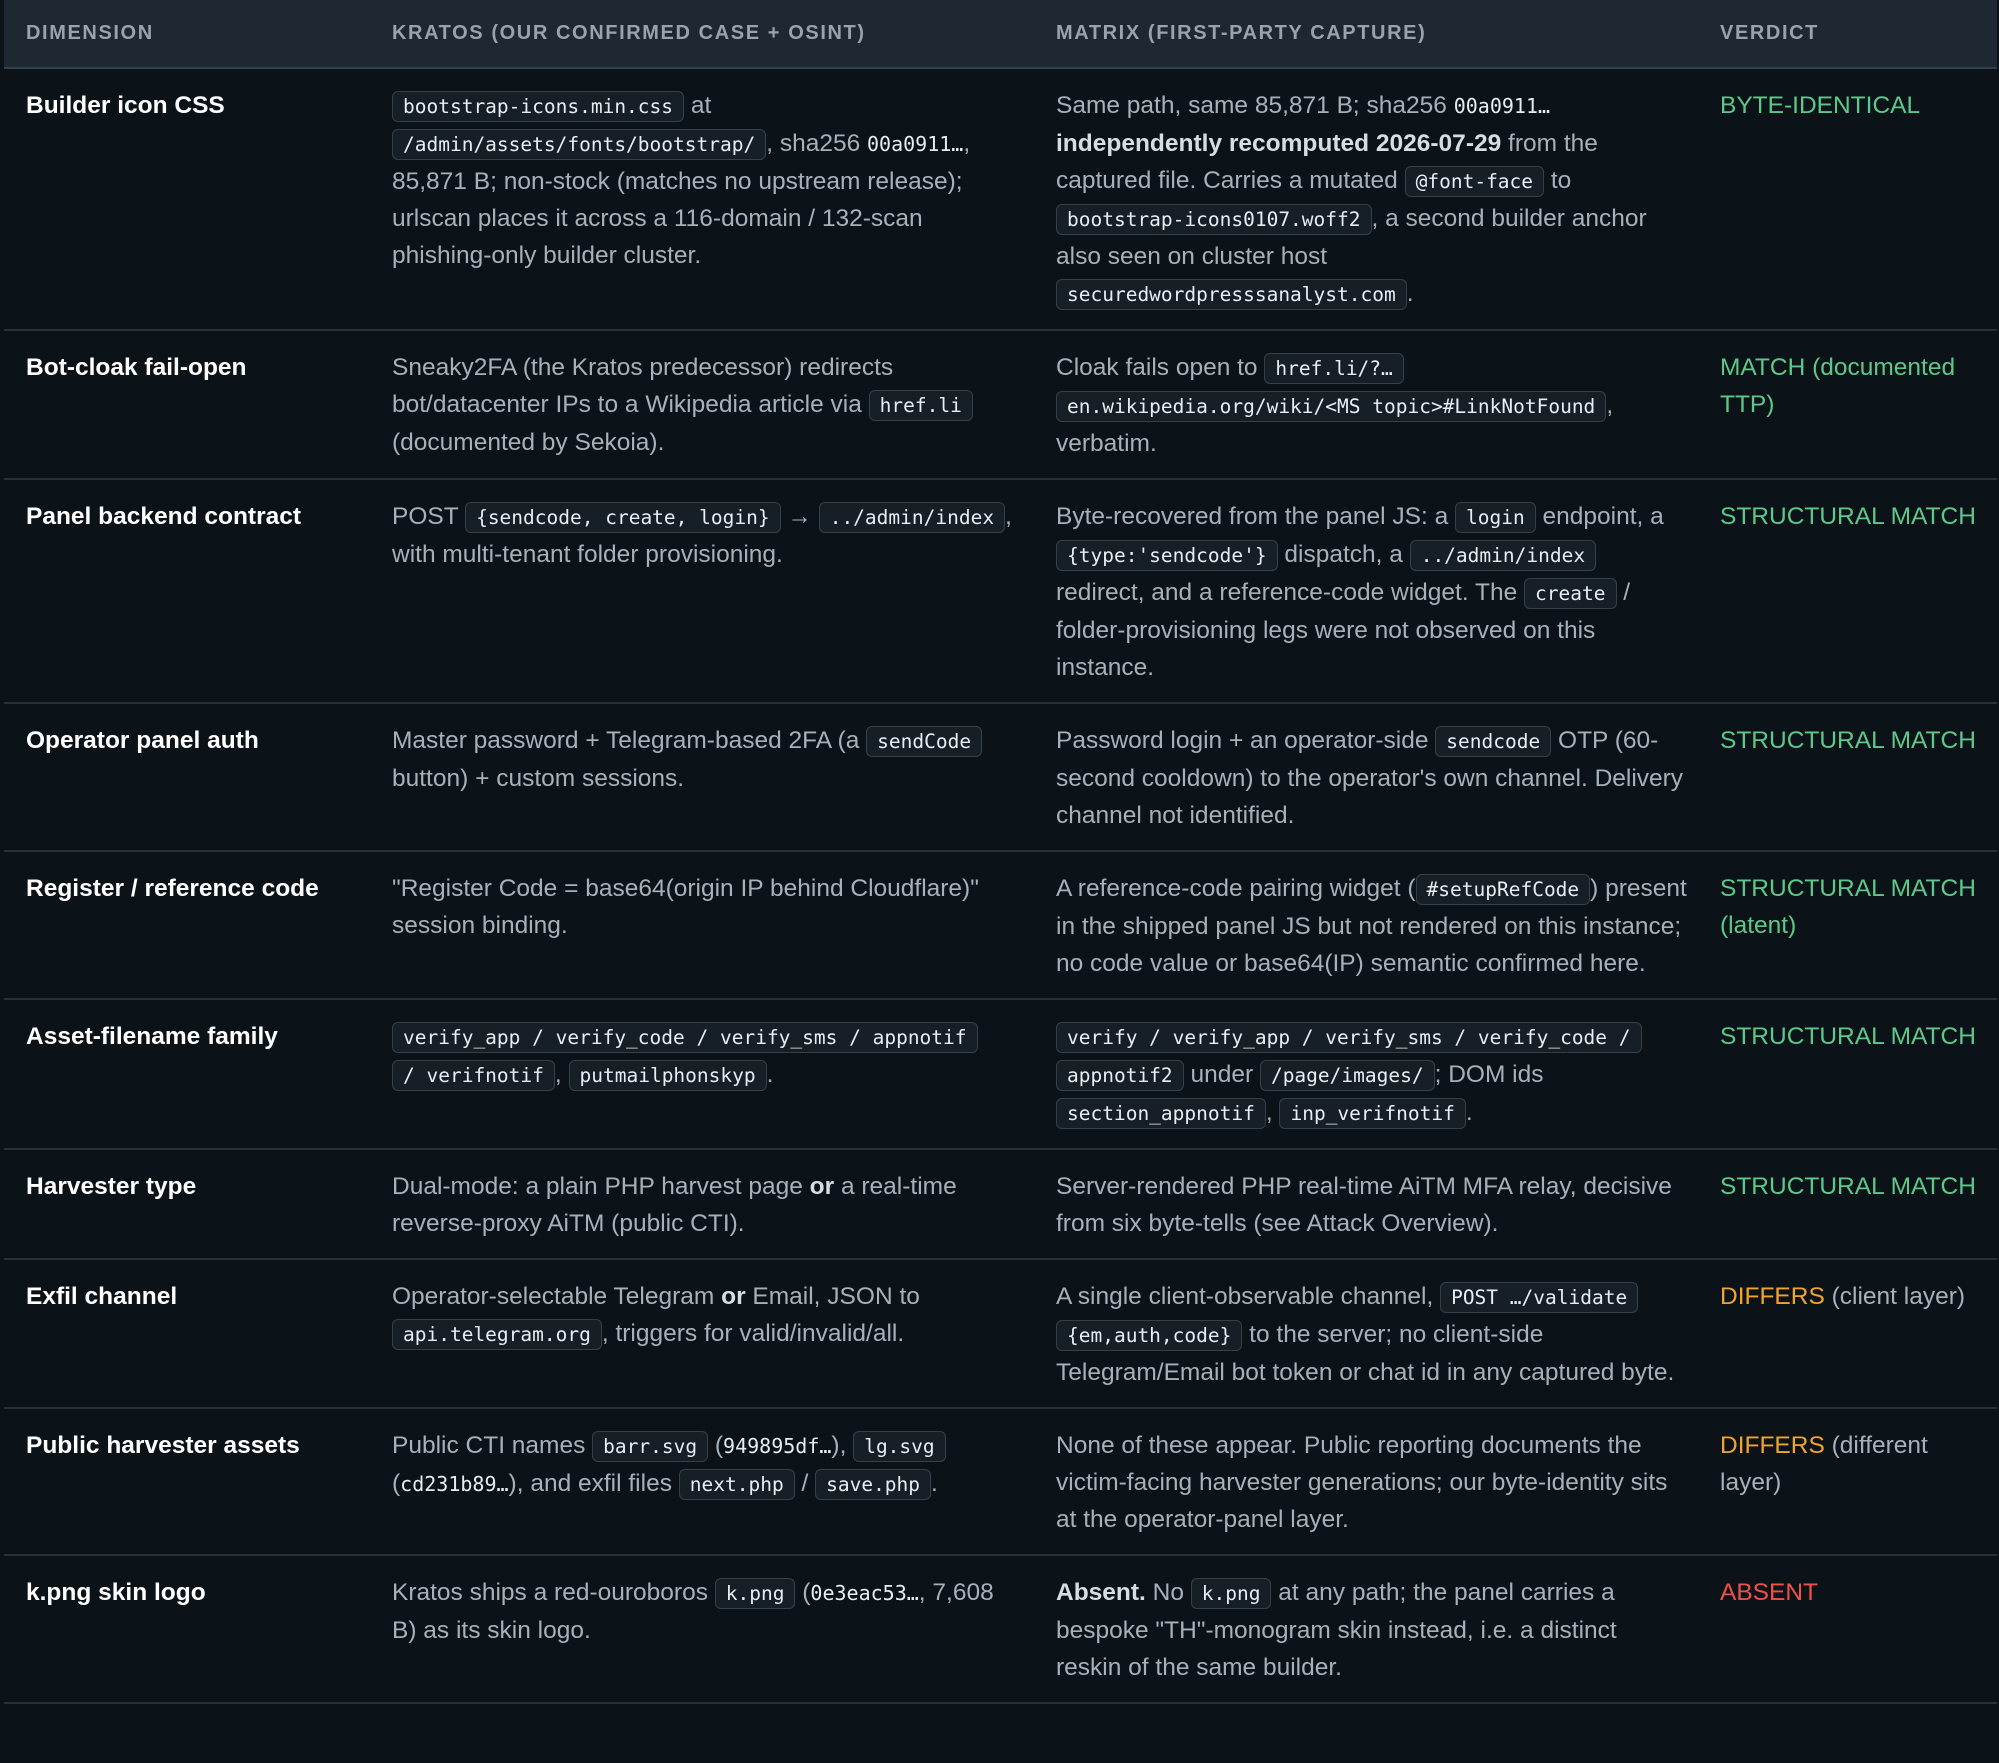  I want to click on verdict-cell: MATCH (documented TTP), so click(1847, 405).